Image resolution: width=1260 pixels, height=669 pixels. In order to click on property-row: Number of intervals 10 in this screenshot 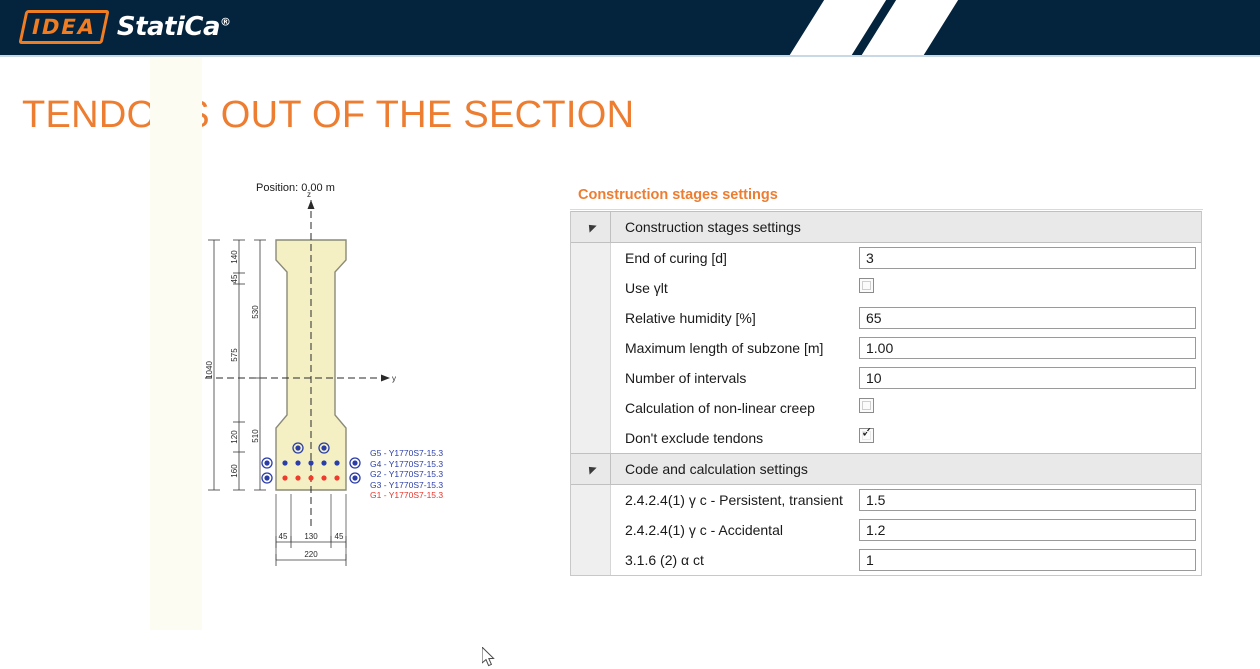, I will do `click(886, 378)`.